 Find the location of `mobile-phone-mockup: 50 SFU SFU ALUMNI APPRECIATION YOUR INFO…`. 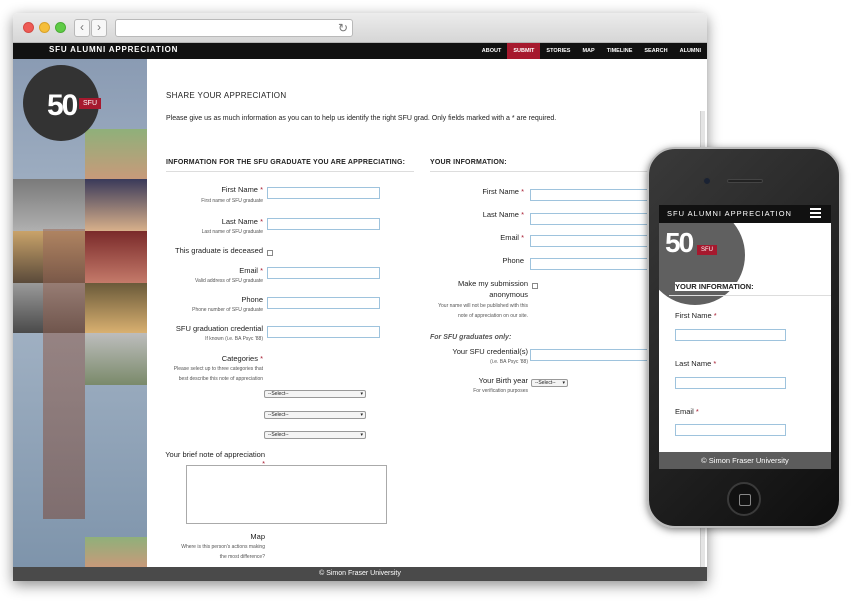

mobile-phone-mockup: 50 SFU SFU ALUMNI APPRECIATION YOUR INFO… is located at coordinates (744, 337).